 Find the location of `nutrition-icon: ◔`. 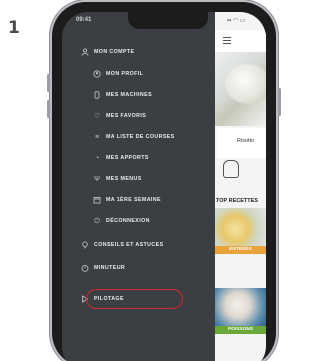

nutrition-icon: ◔ is located at coordinates (97, 158).